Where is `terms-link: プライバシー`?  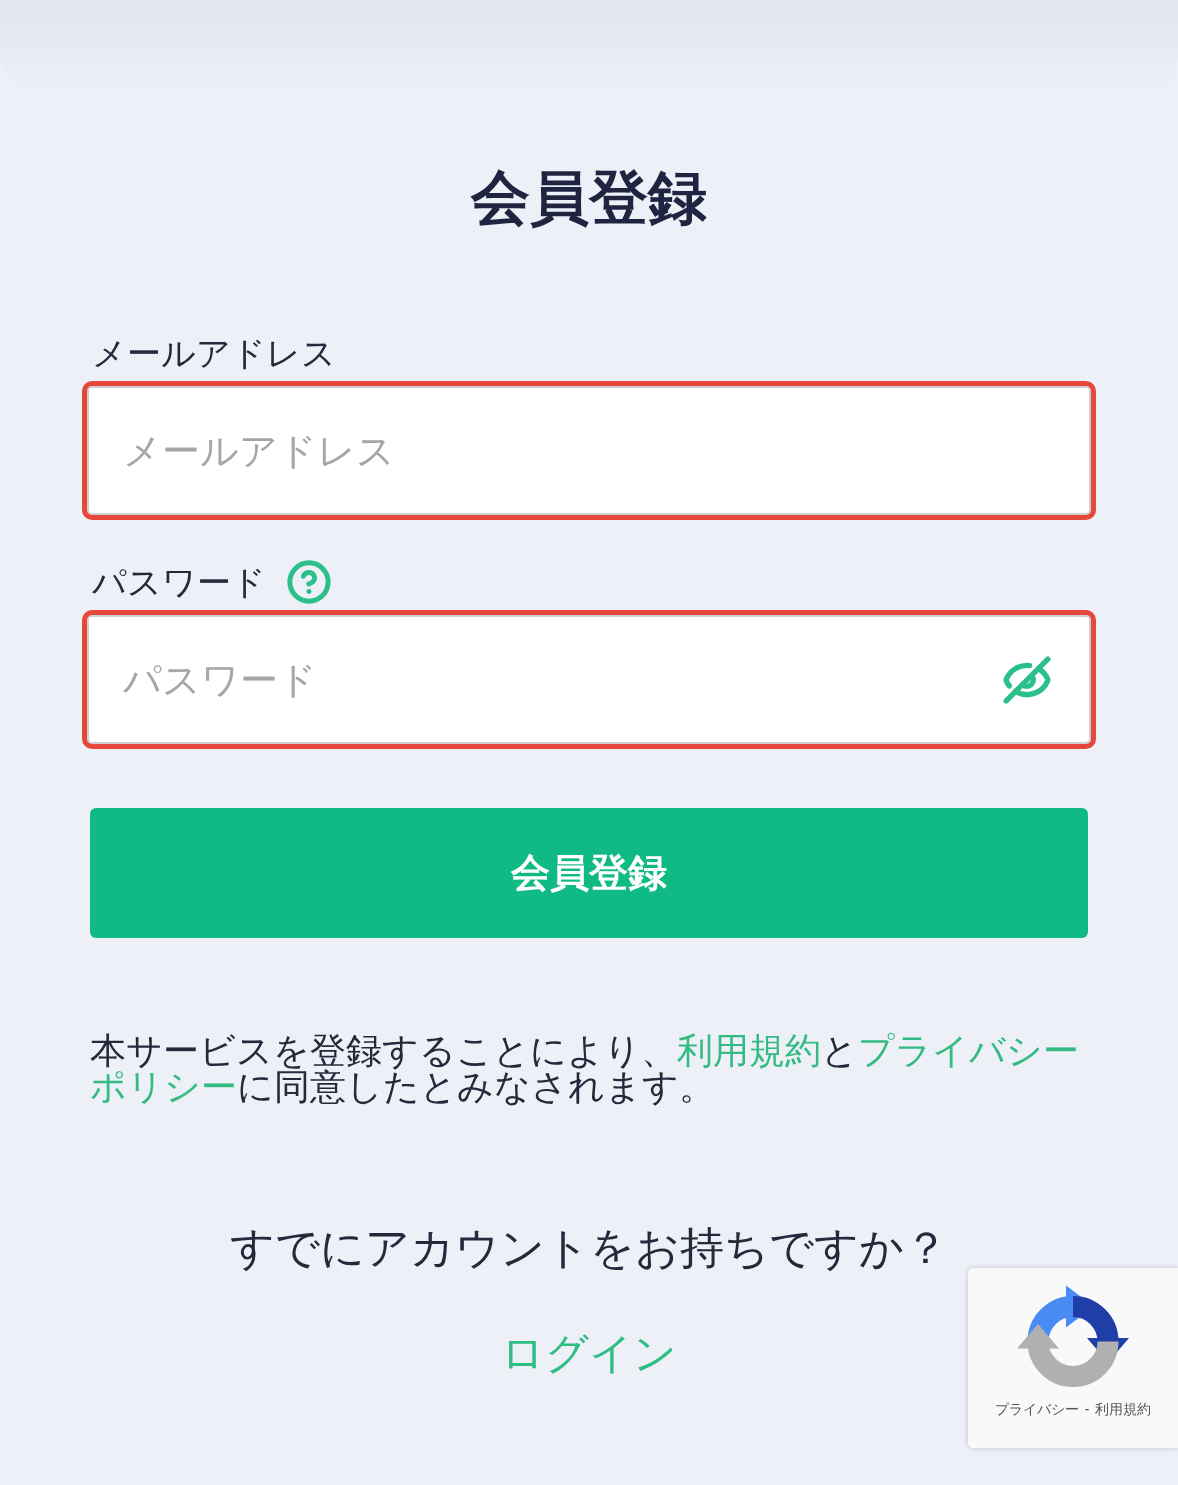 terms-link: プライバシー is located at coordinates (968, 1050).